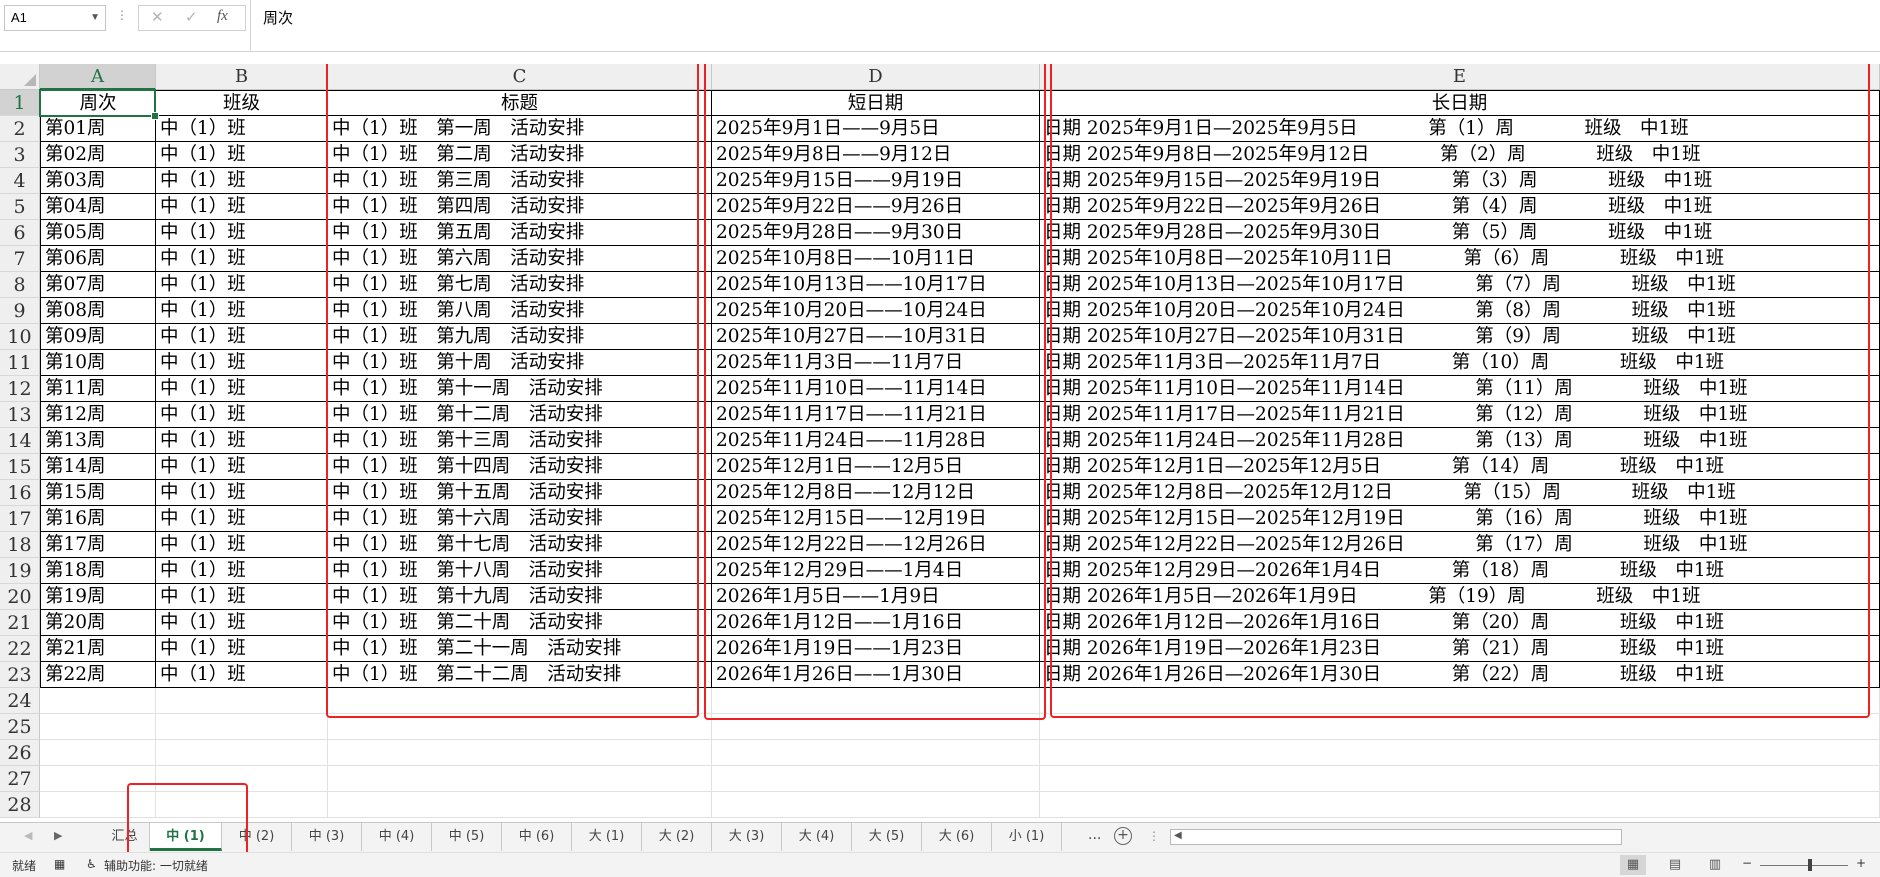 This screenshot has width=1880, height=877. Describe the element at coordinates (20, 389) in the screenshot. I see `row-header: 12` at that location.